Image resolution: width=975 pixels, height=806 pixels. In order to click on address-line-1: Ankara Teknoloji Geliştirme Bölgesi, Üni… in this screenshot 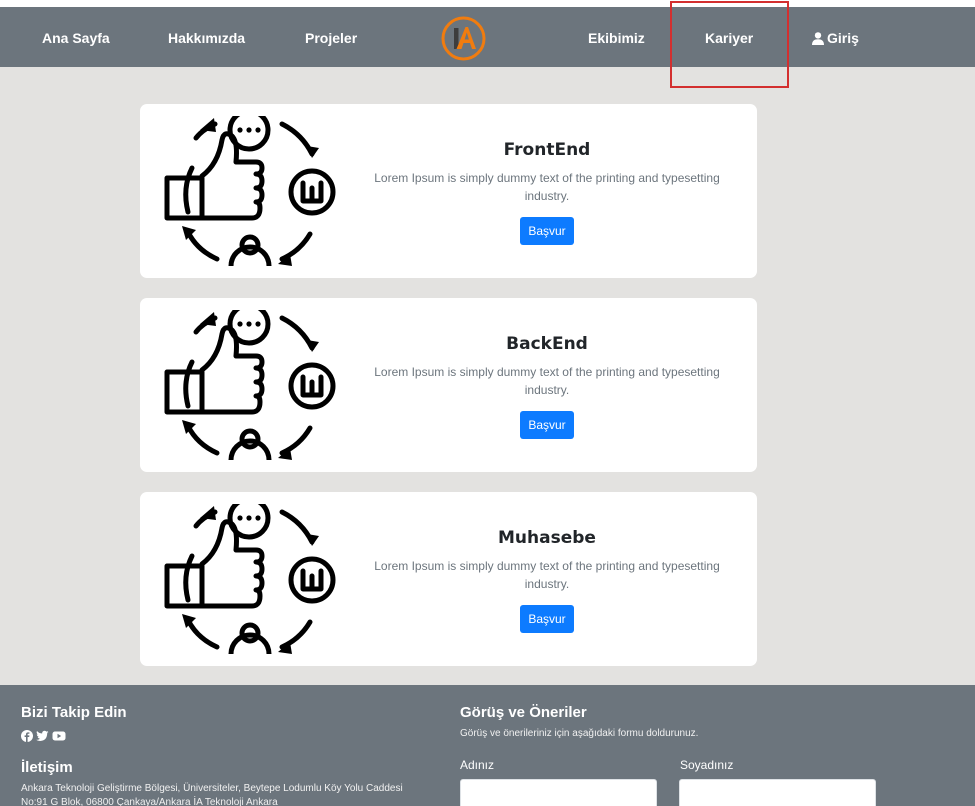, I will do `click(212, 788)`.